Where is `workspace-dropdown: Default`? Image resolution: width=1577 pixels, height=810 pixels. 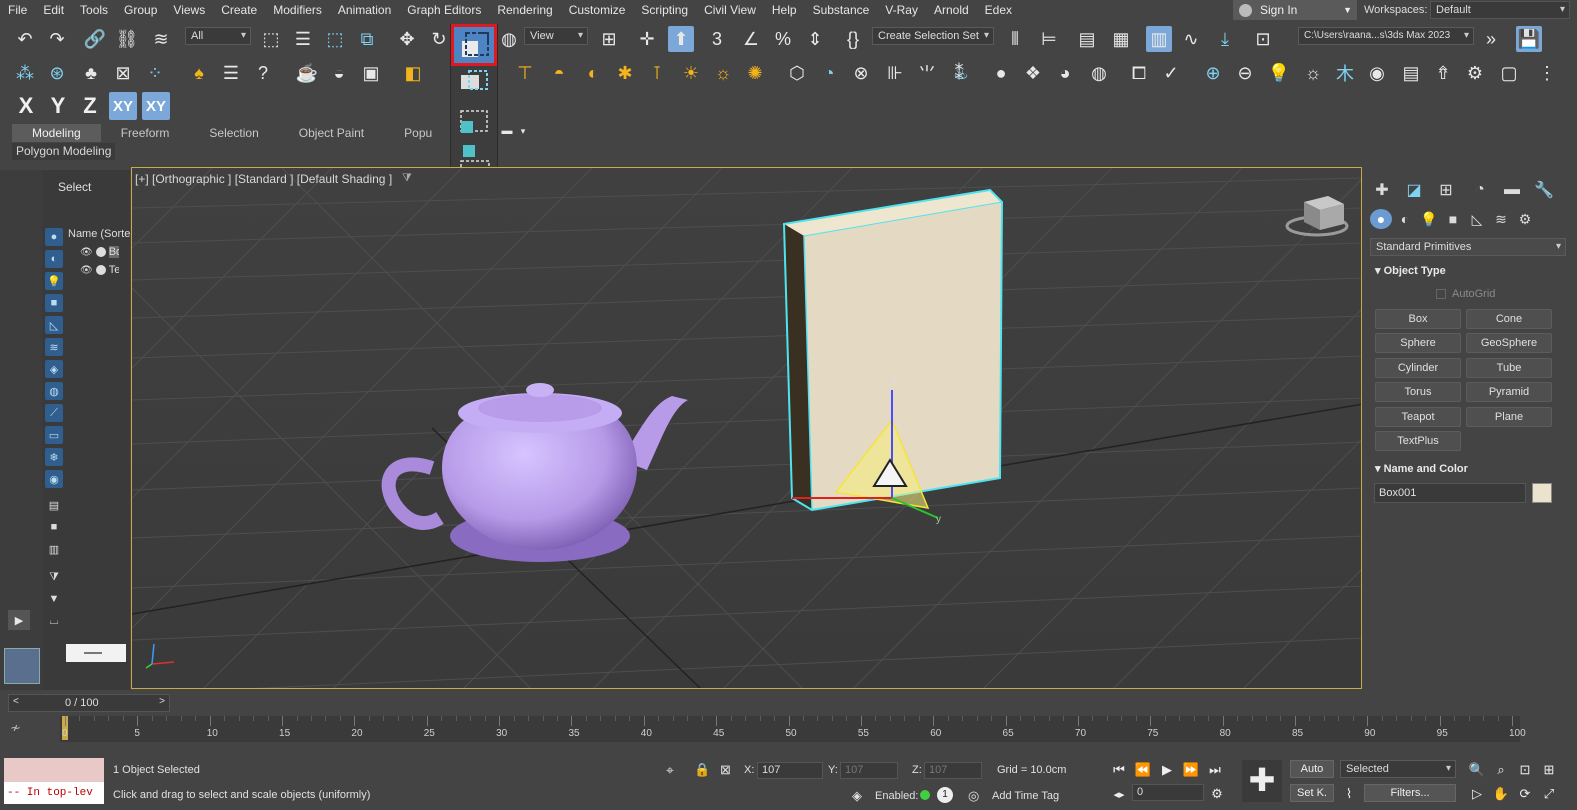
workspace-dropdown: Default is located at coordinates (1500, 10).